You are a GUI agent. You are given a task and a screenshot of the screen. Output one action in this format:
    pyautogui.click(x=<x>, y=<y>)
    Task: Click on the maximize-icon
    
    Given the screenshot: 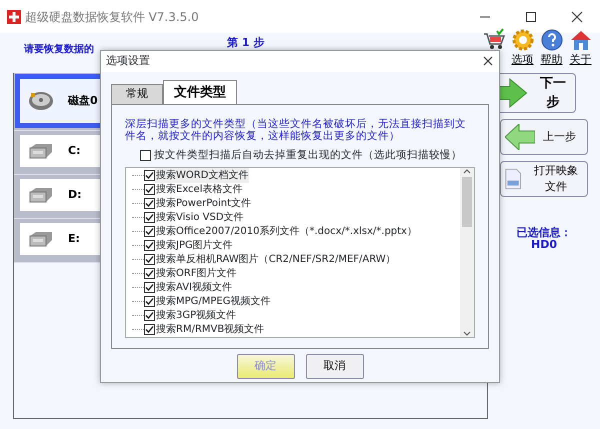 What is the action you would take?
    pyautogui.click(x=531, y=16)
    